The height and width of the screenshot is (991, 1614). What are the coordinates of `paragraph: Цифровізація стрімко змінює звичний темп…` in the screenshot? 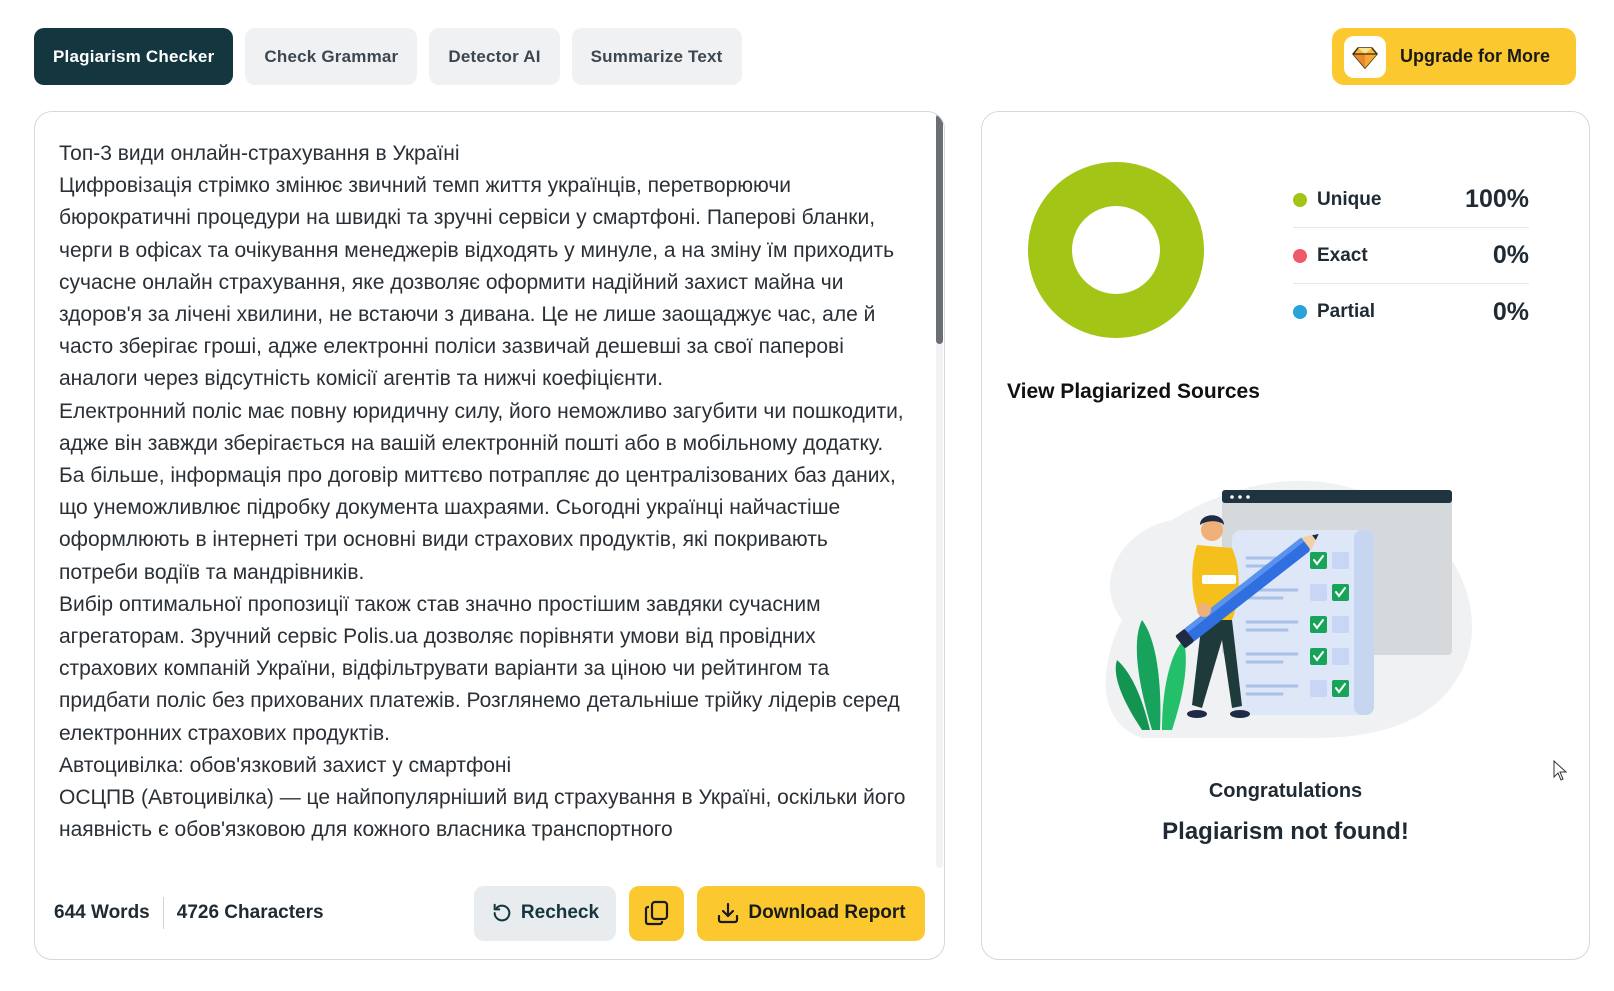 It's located at (477, 282).